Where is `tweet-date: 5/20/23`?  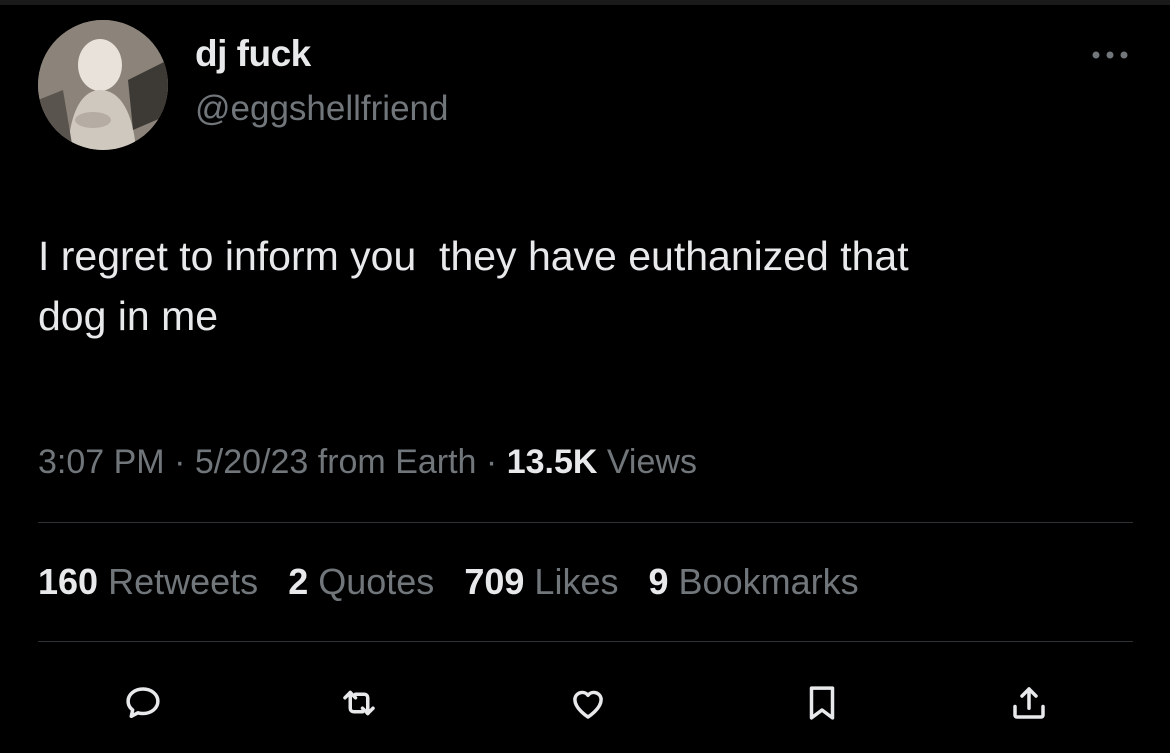 tweet-date: 5/20/23 is located at coordinates (251, 462).